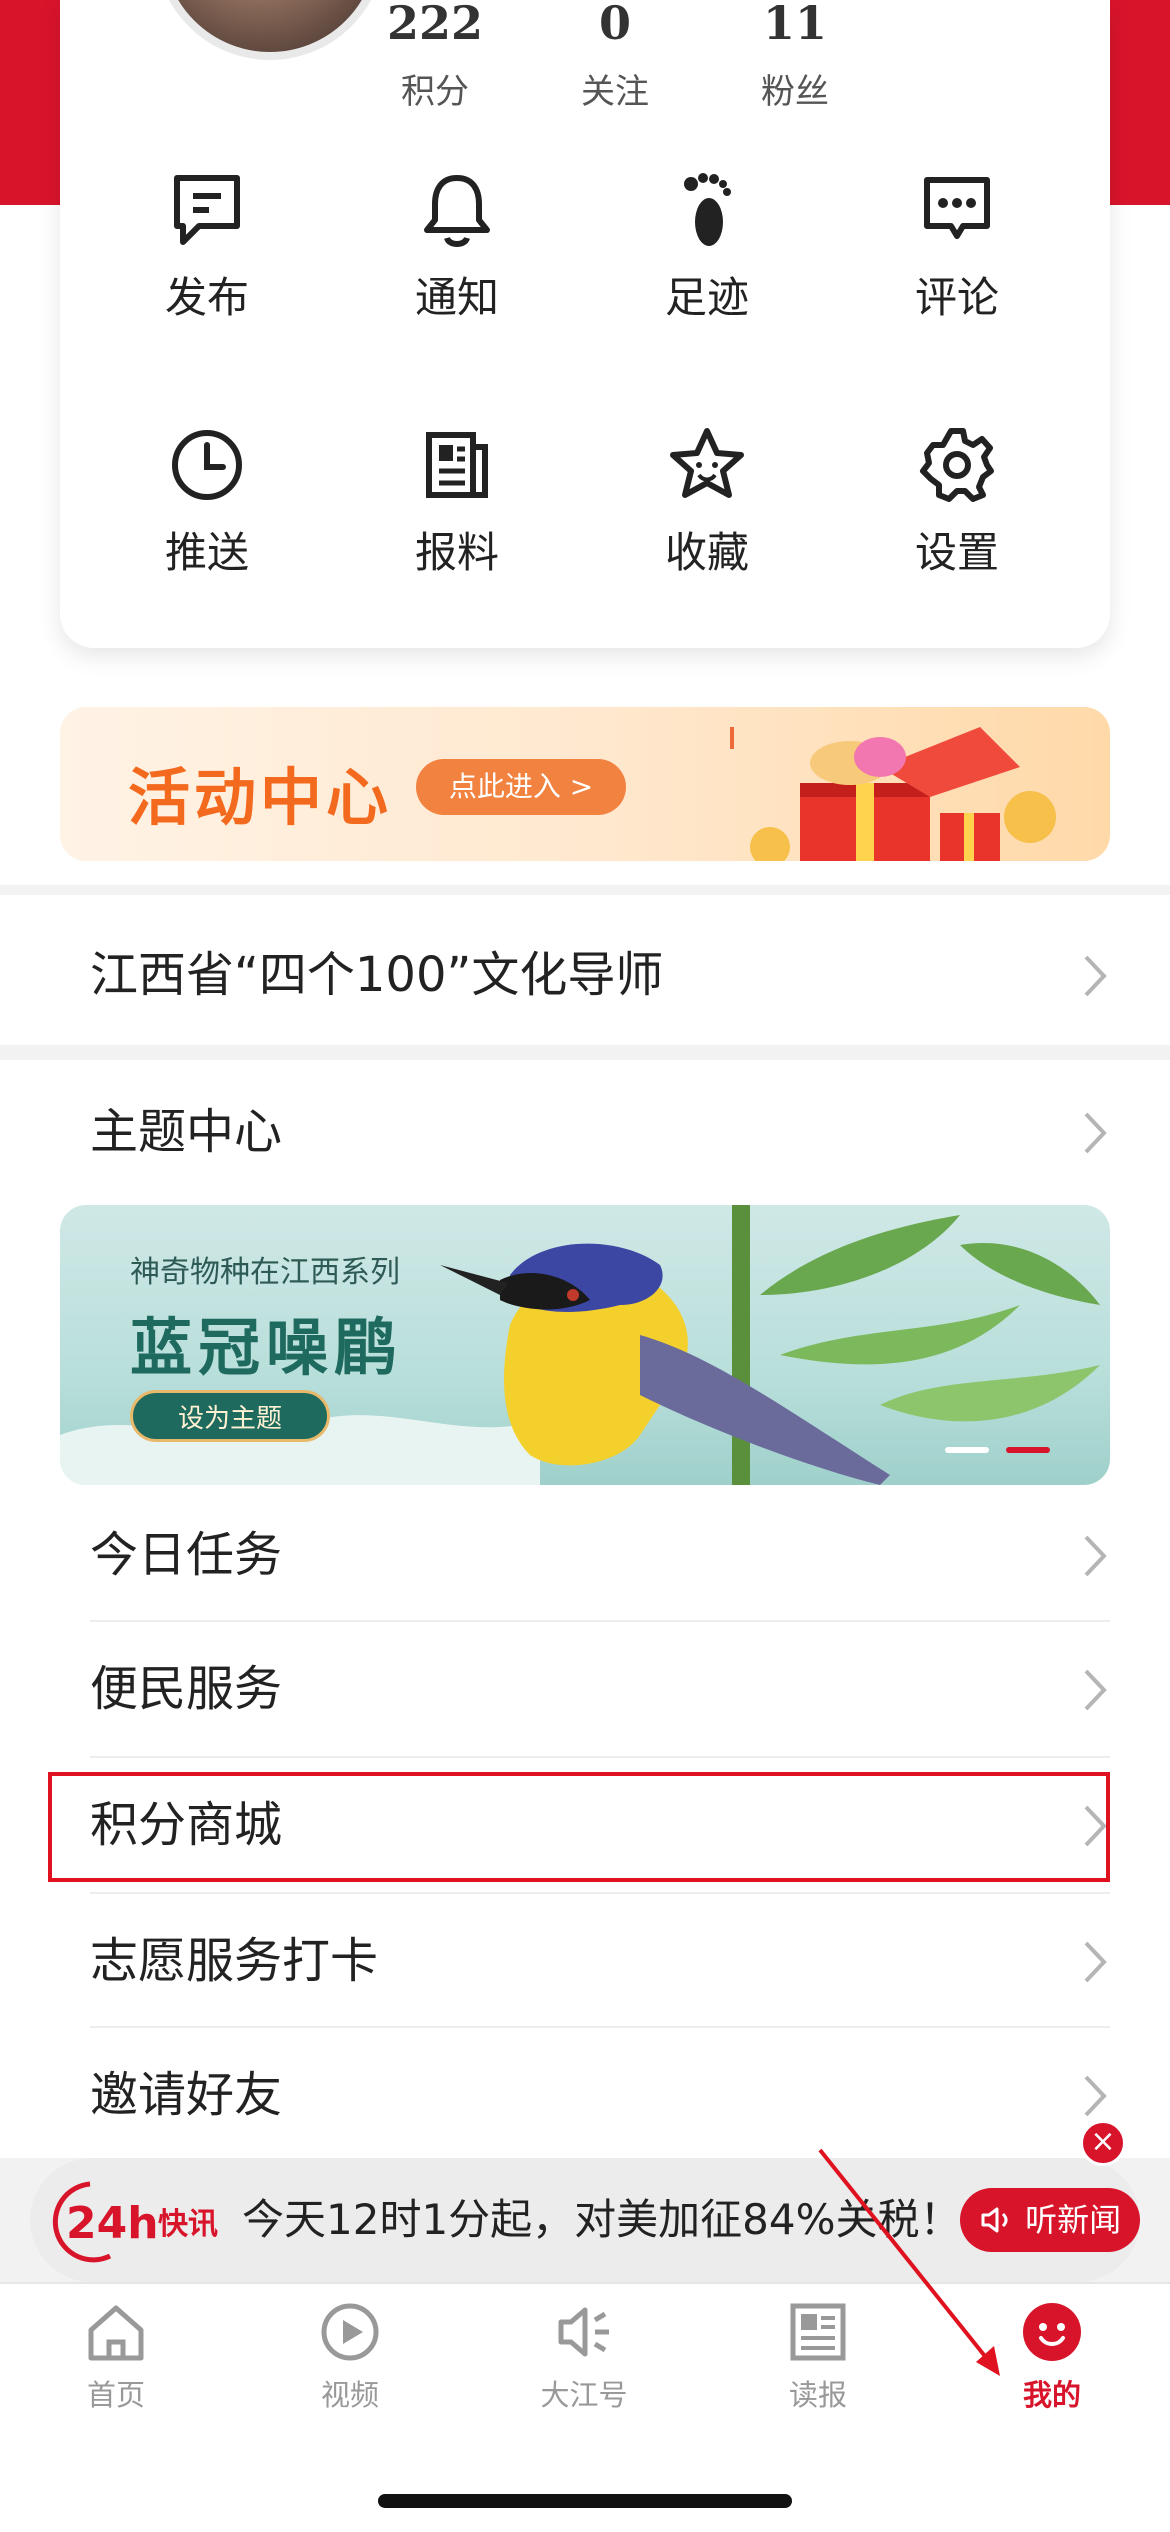 The image size is (1170, 2532). I want to click on activity-enter-button: 点此进入 >, so click(521, 787).